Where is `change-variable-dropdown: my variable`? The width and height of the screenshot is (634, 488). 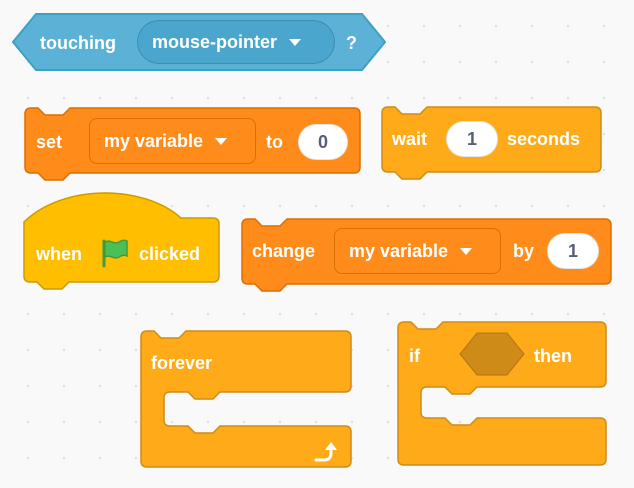
change-variable-dropdown: my variable is located at coordinates (417, 251).